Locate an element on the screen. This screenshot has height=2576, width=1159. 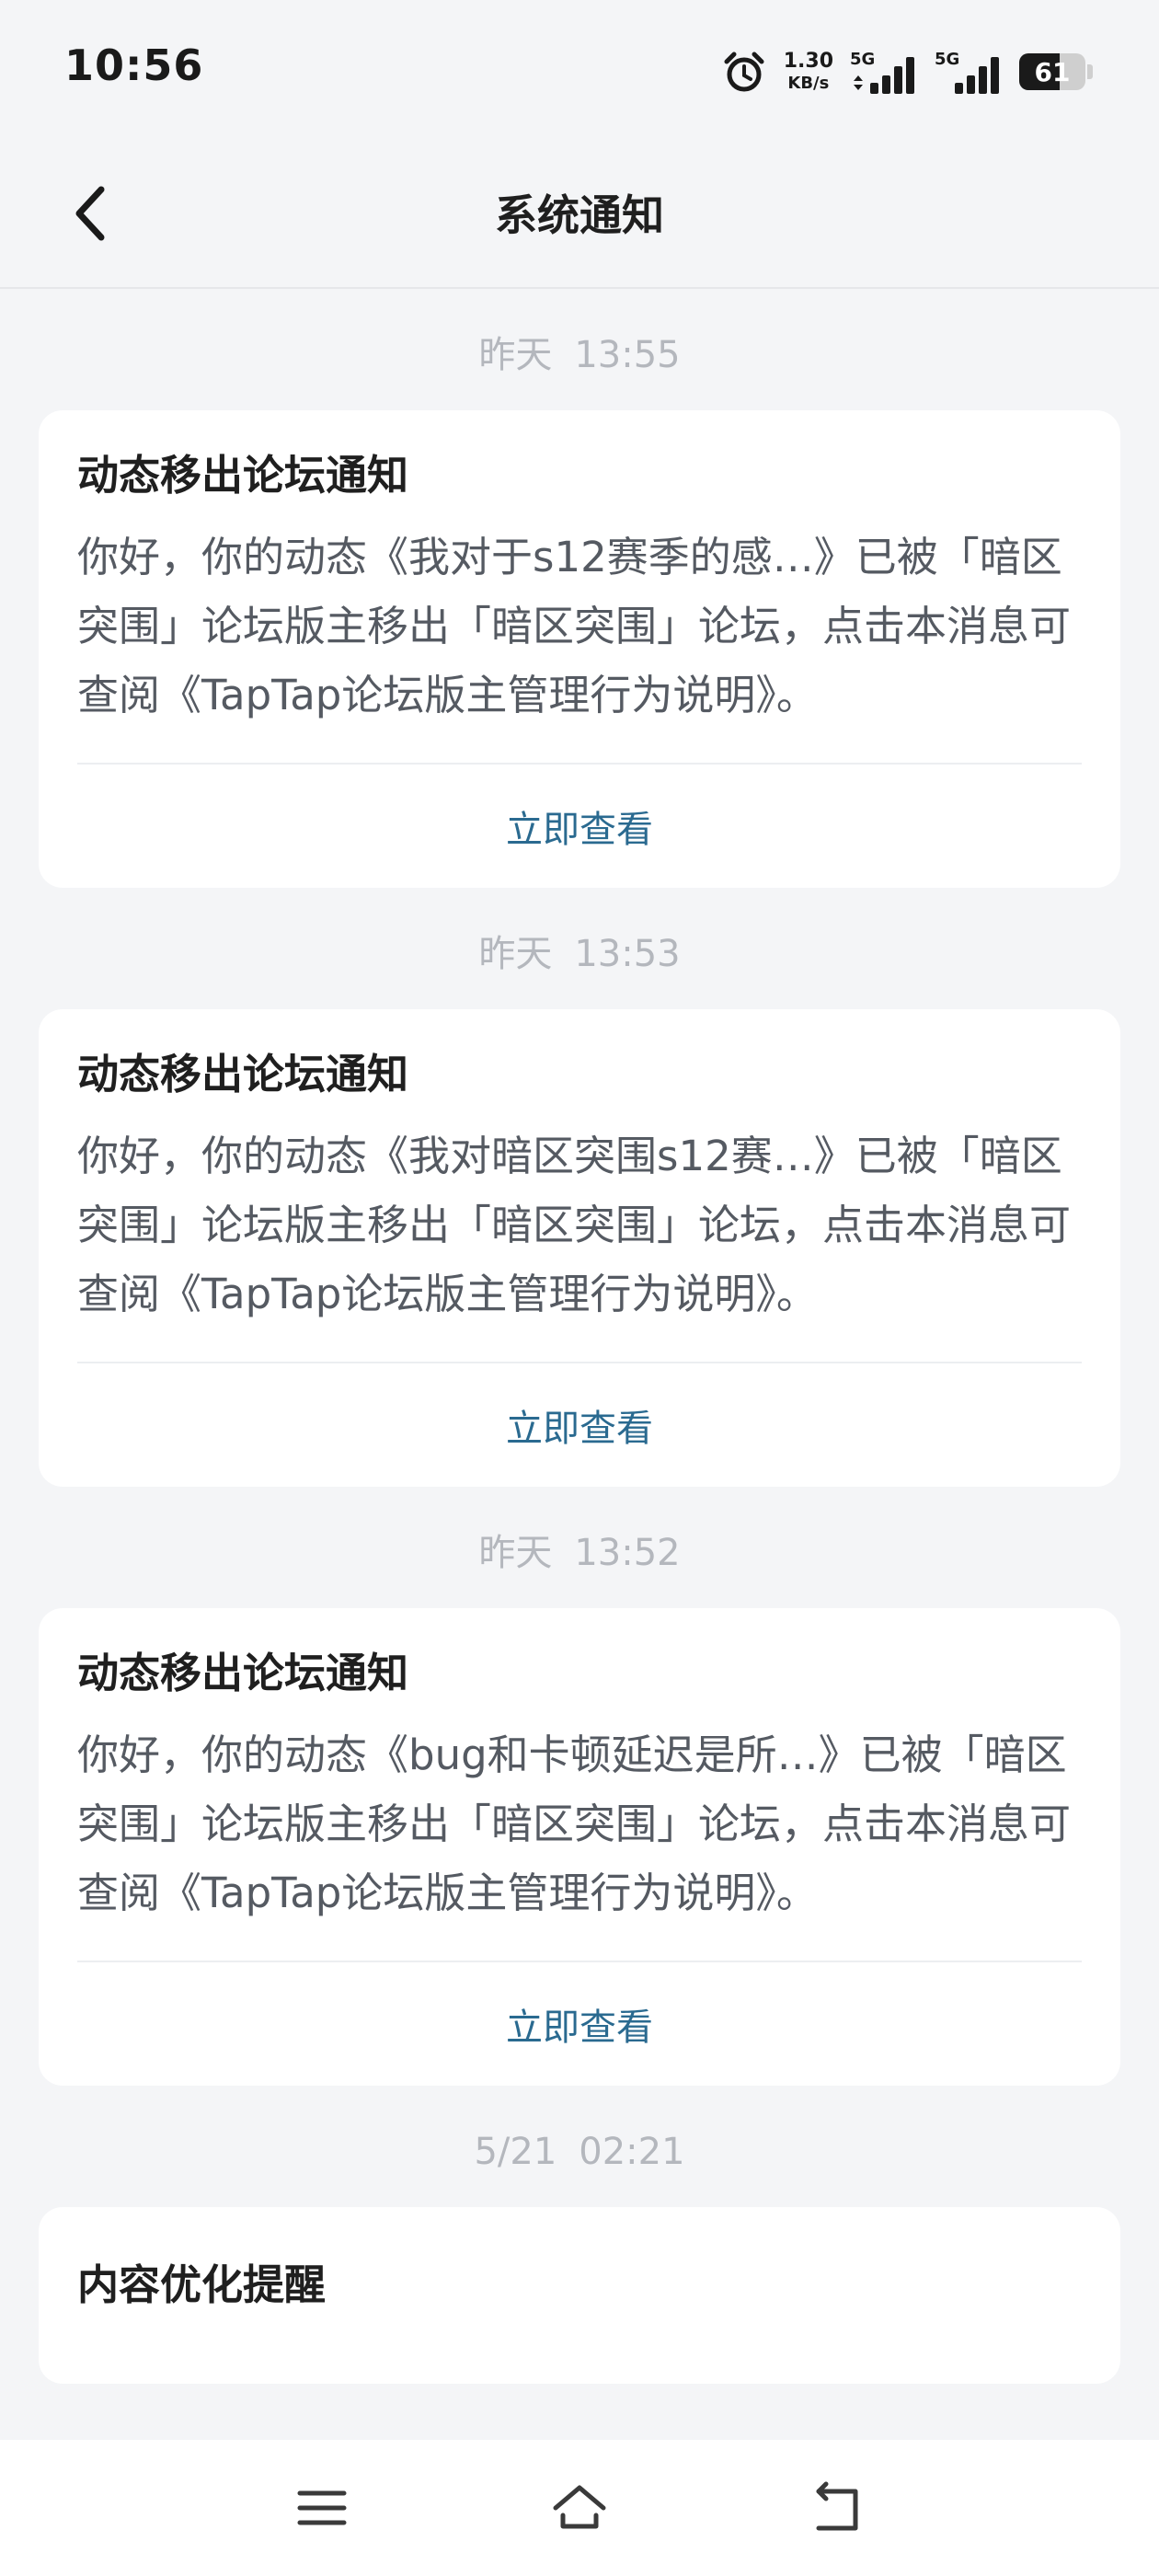
network-speed: 1.30 KB/s is located at coordinates (808, 72).